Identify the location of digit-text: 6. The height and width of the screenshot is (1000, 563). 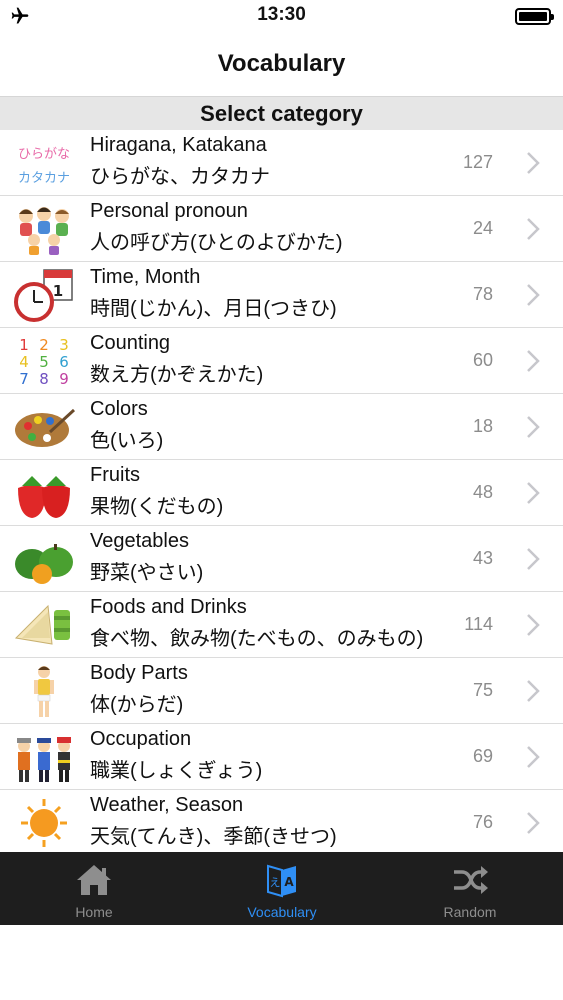
(64, 362).